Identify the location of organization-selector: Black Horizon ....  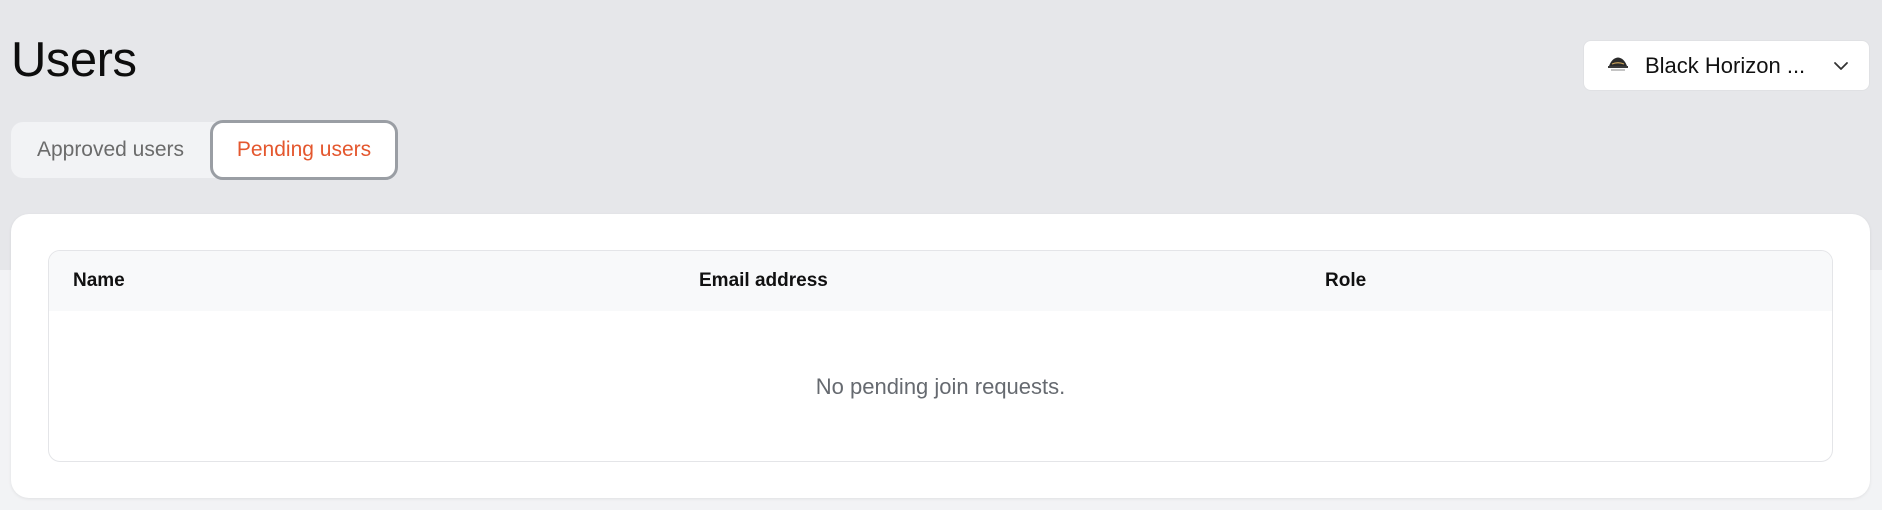
(1726, 65).